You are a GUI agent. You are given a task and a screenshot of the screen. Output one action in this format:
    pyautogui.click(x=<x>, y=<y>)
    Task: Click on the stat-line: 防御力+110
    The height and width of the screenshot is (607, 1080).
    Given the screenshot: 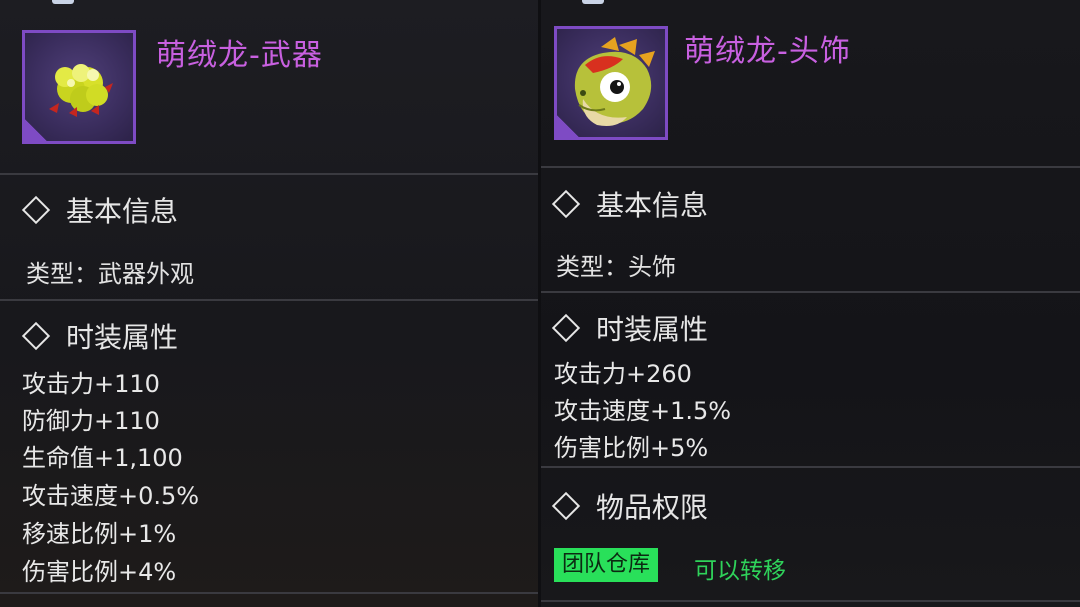 What is the action you would take?
    pyautogui.click(x=91, y=421)
    